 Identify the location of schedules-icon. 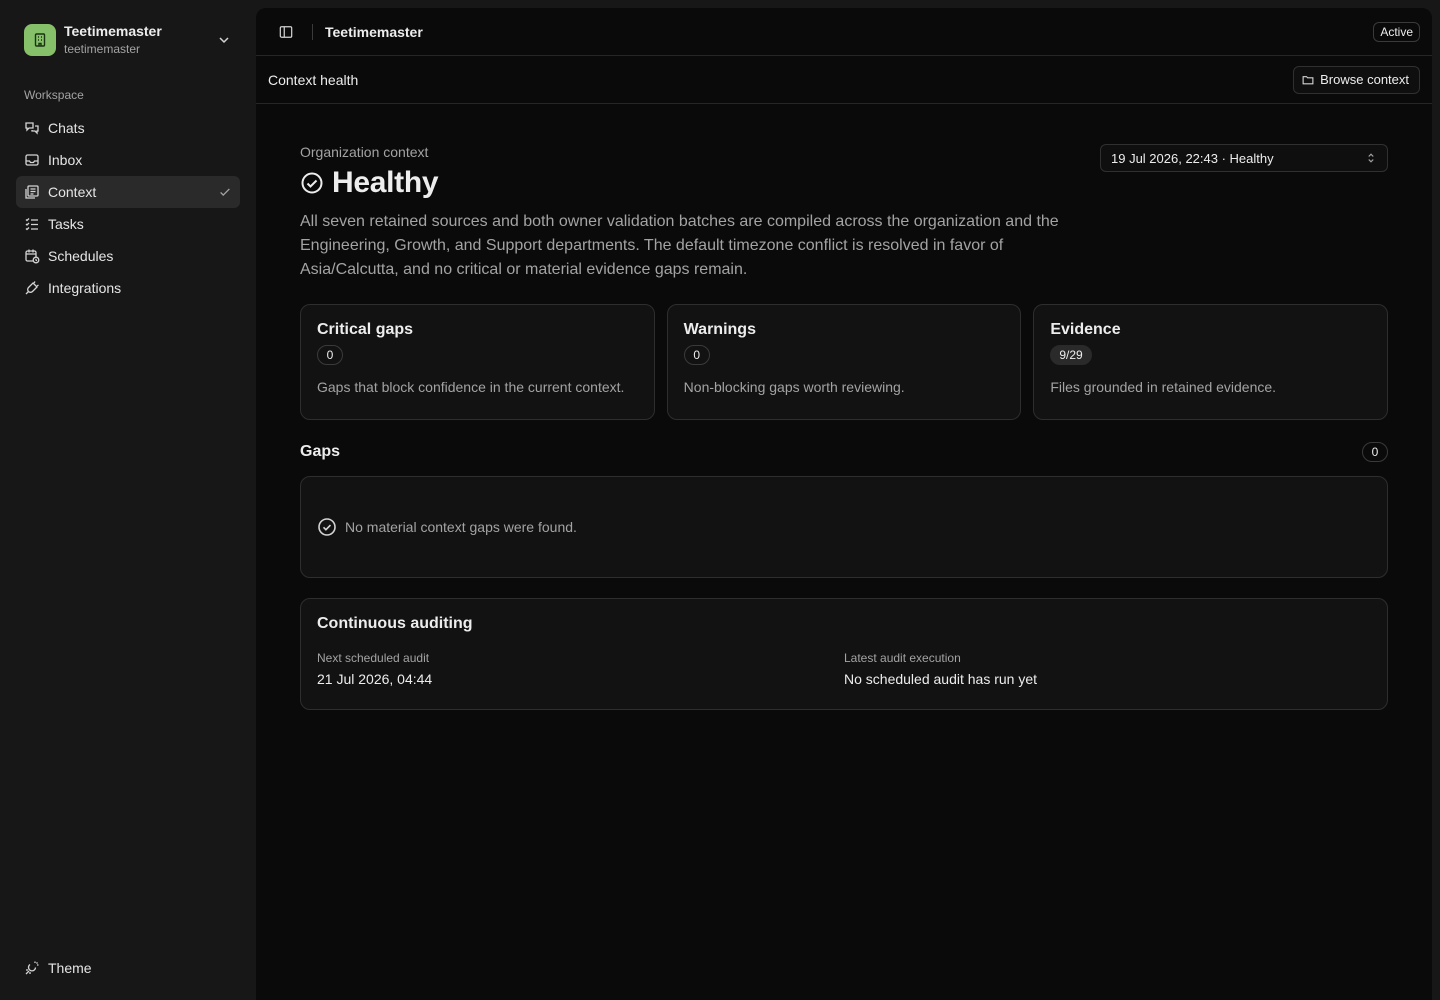
(32, 256).